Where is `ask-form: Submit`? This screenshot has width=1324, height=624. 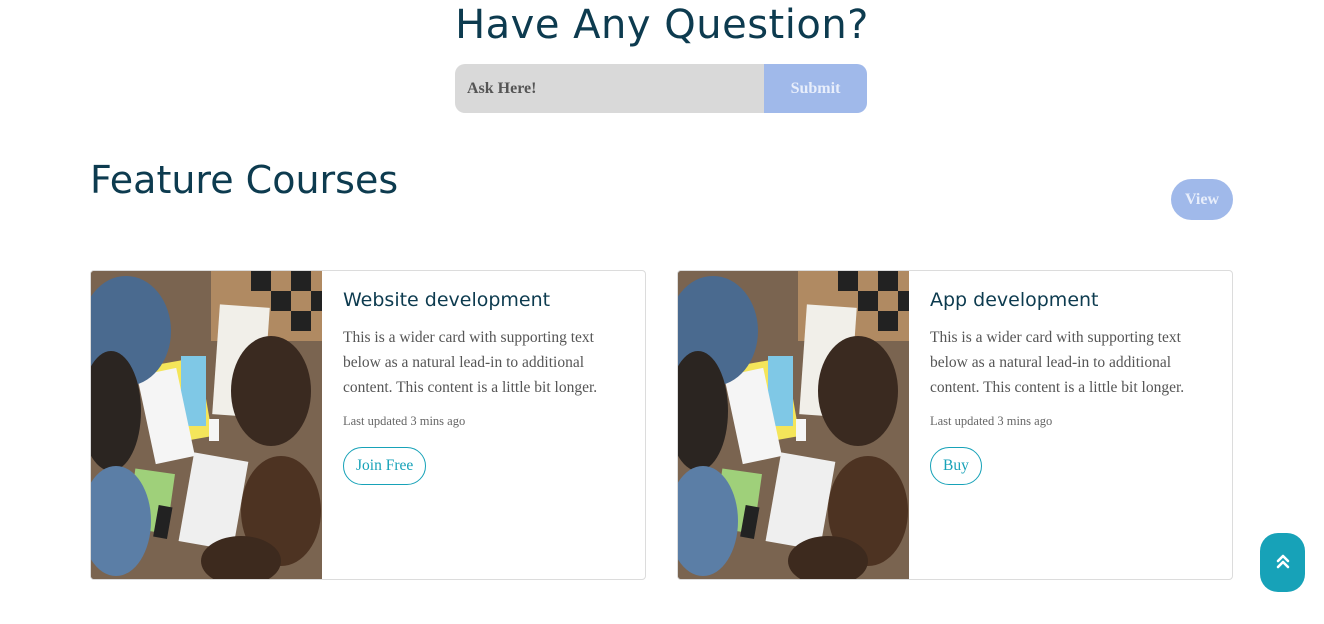 ask-form: Submit is located at coordinates (661, 88).